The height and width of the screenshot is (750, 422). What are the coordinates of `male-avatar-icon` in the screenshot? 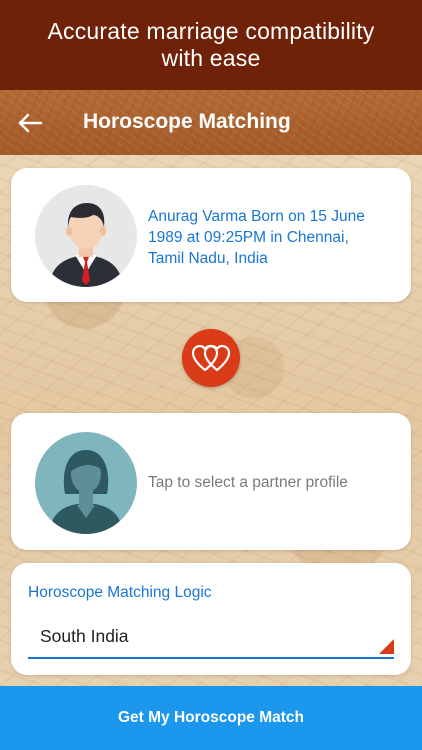 It's located at (86, 236).